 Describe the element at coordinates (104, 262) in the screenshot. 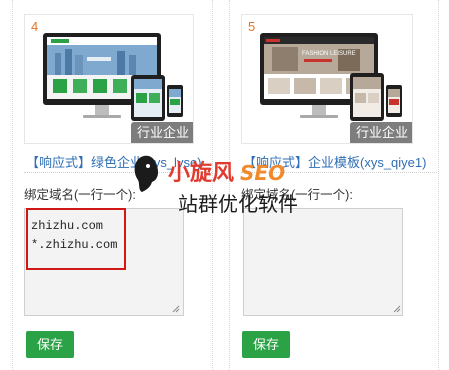

I see `domain-textarea: zhizhu.com *.zhizhu.com` at that location.